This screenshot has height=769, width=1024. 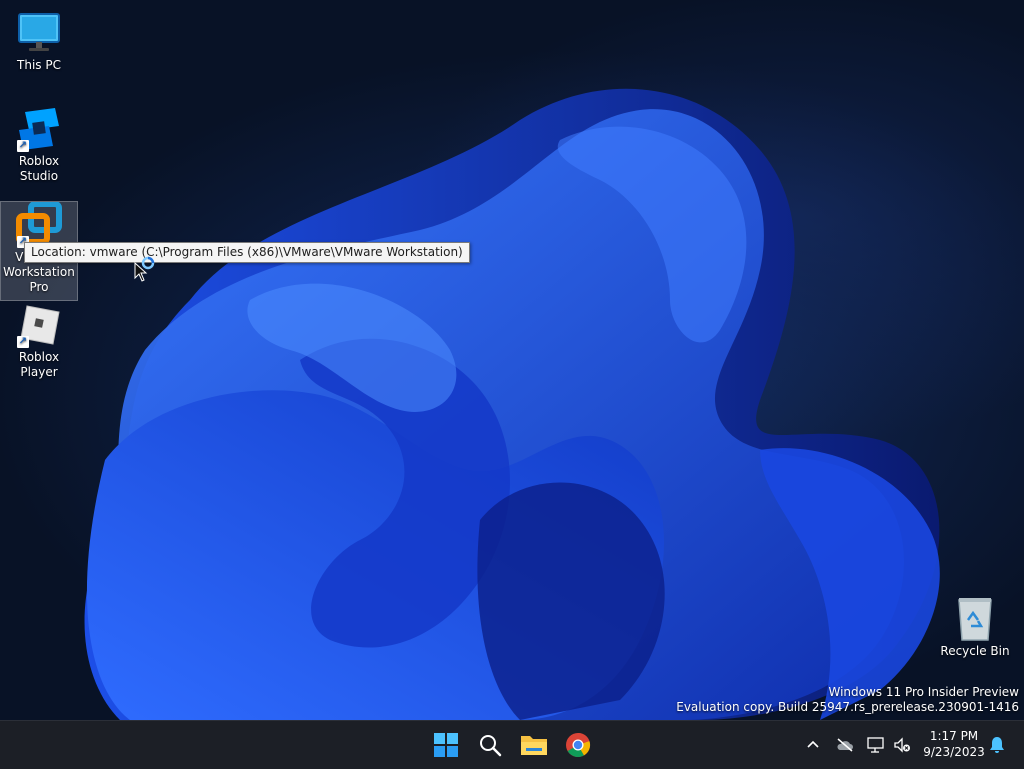 I want to click on roblox-studio-icon: ↗, so click(x=39, y=129).